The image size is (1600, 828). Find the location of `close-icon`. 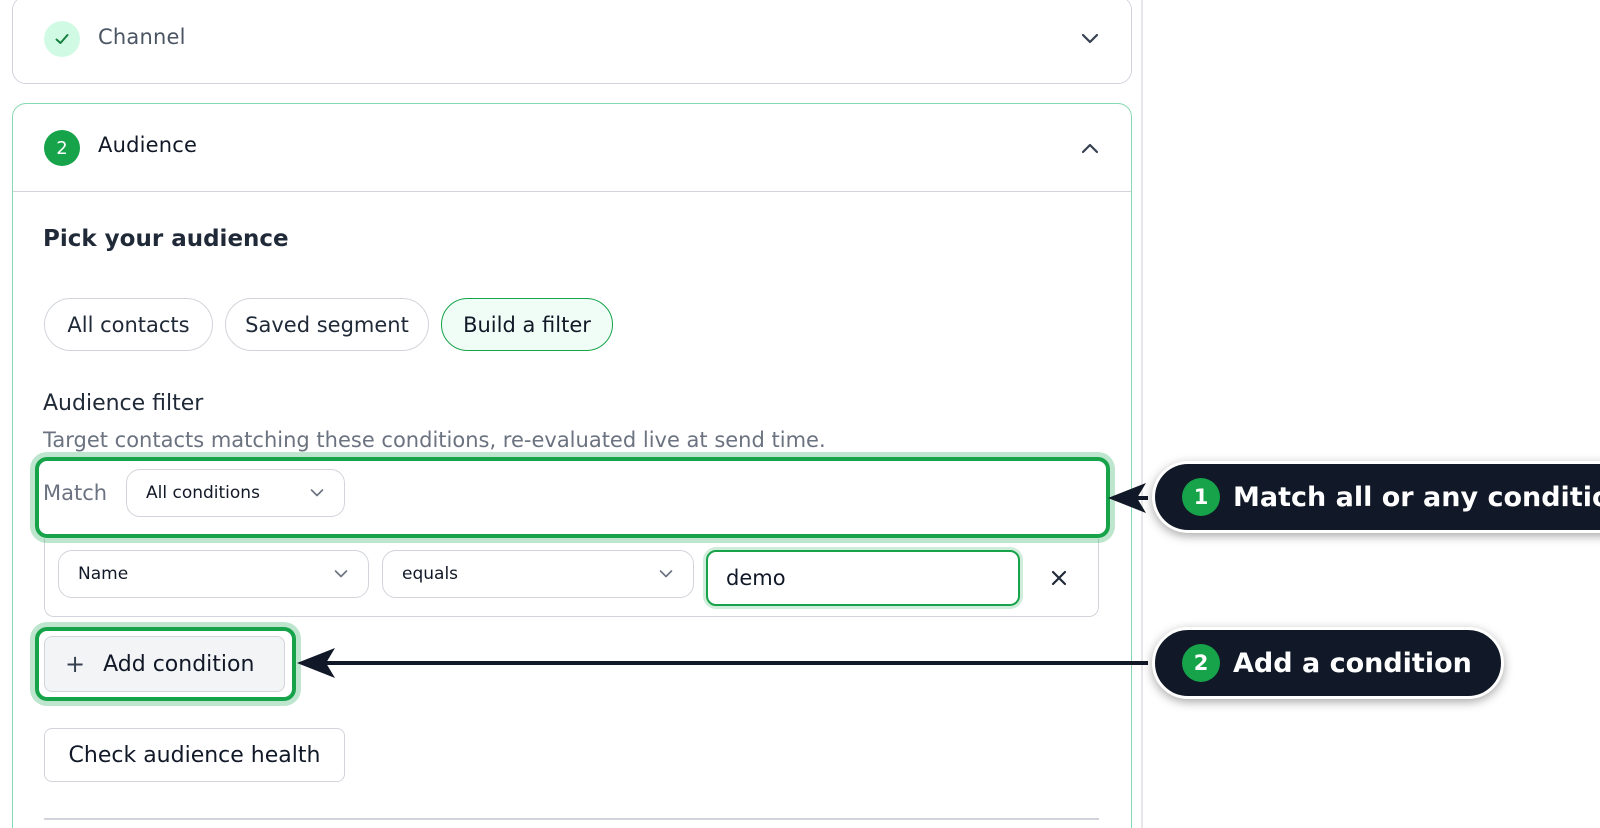

close-icon is located at coordinates (1059, 578).